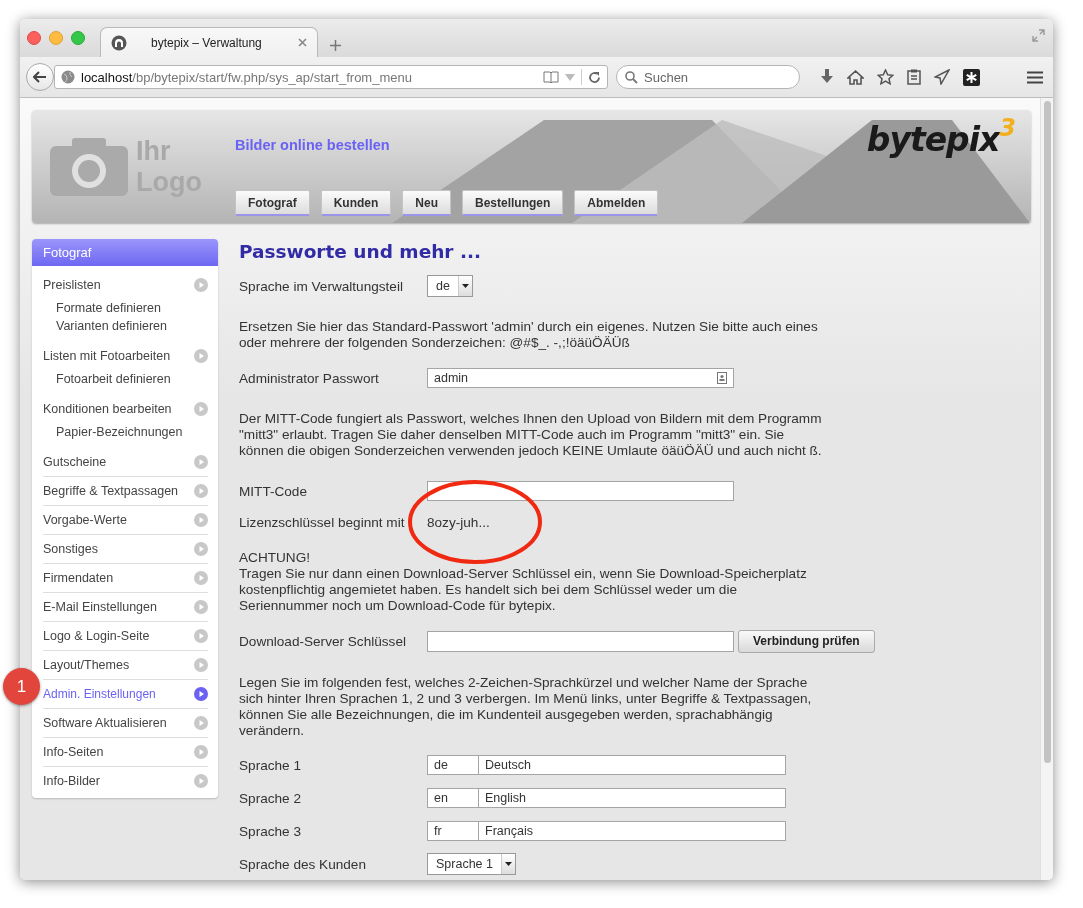 This screenshot has width=1083, height=908. What do you see at coordinates (125, 252) in the screenshot?
I see `sidebar-header: Fotograf` at bounding box center [125, 252].